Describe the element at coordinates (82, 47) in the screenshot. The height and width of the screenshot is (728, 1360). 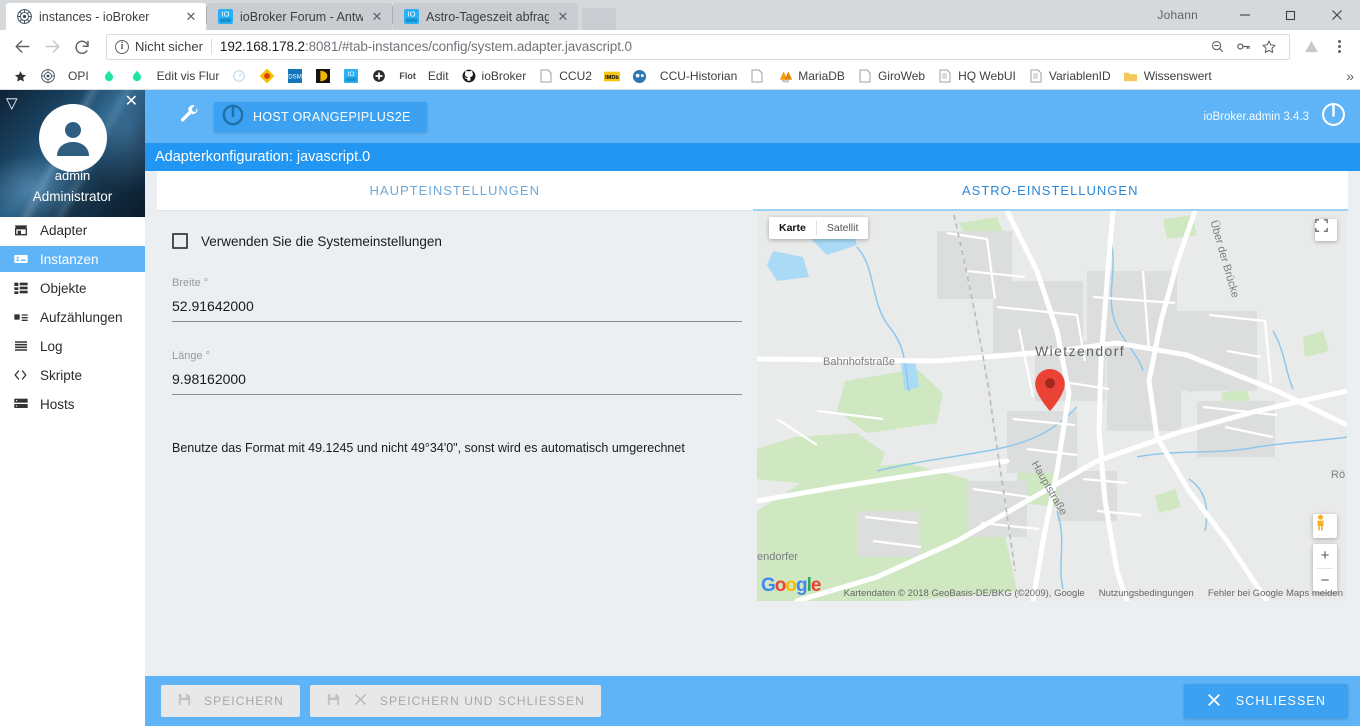
I see `reload-icon` at that location.